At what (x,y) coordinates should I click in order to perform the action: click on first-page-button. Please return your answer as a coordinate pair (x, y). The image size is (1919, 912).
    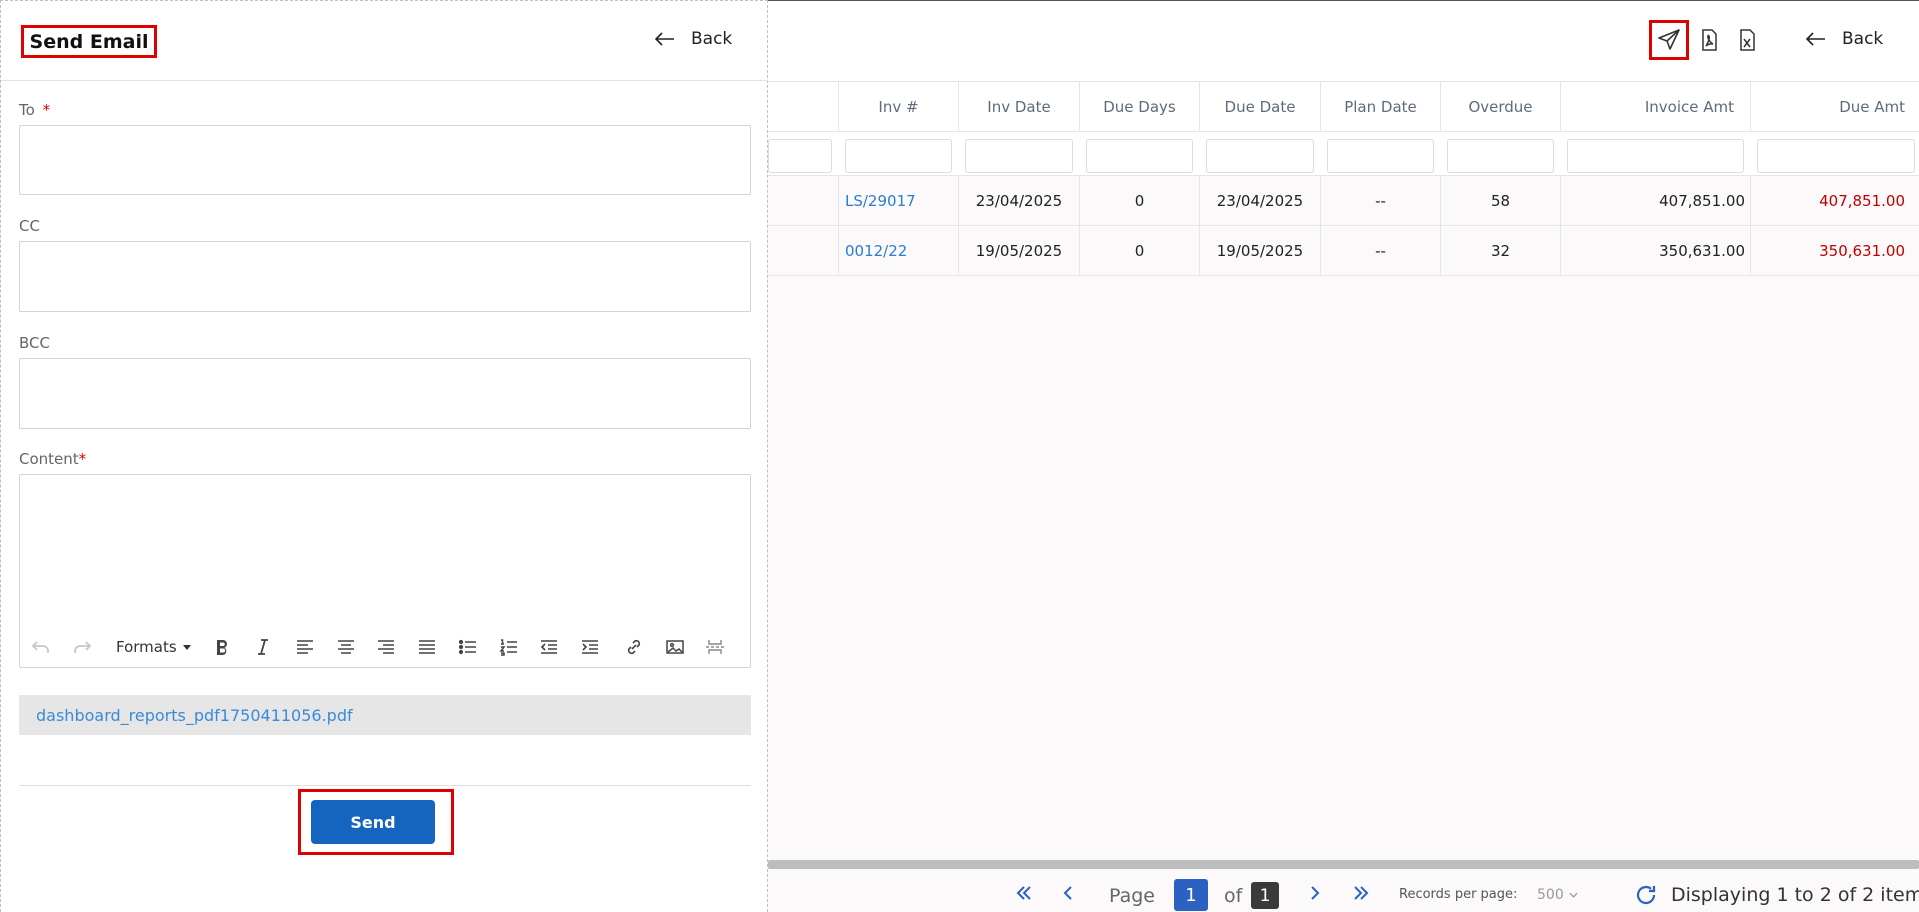
    Looking at the image, I should click on (1024, 895).